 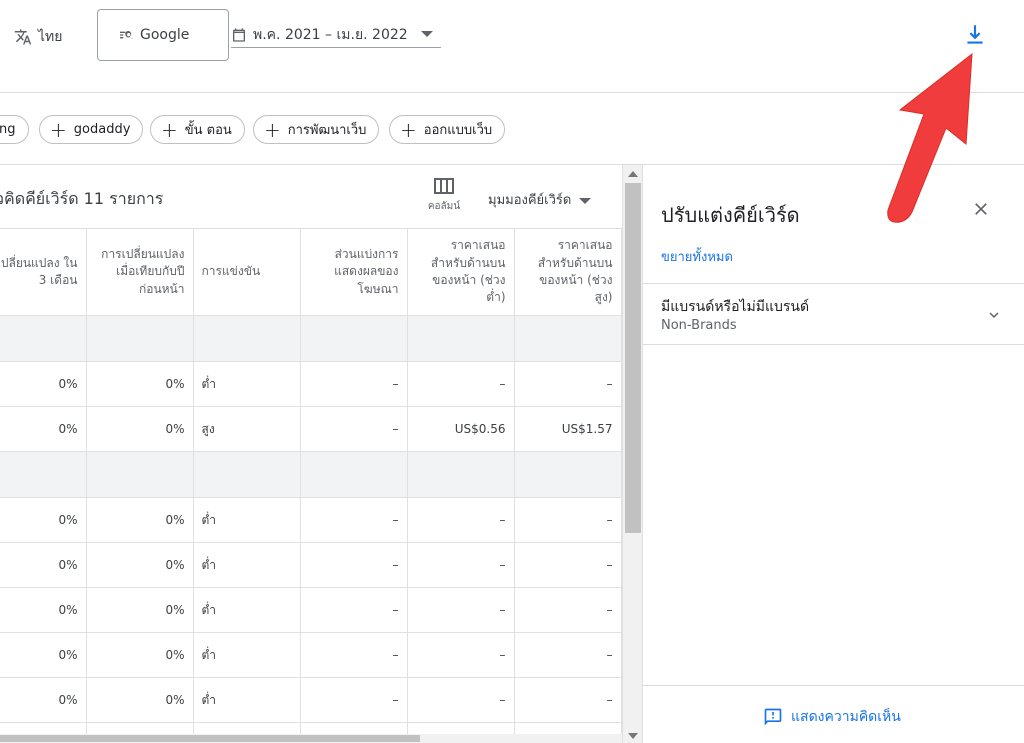 I want to click on scroll-down-icon, so click(x=633, y=736).